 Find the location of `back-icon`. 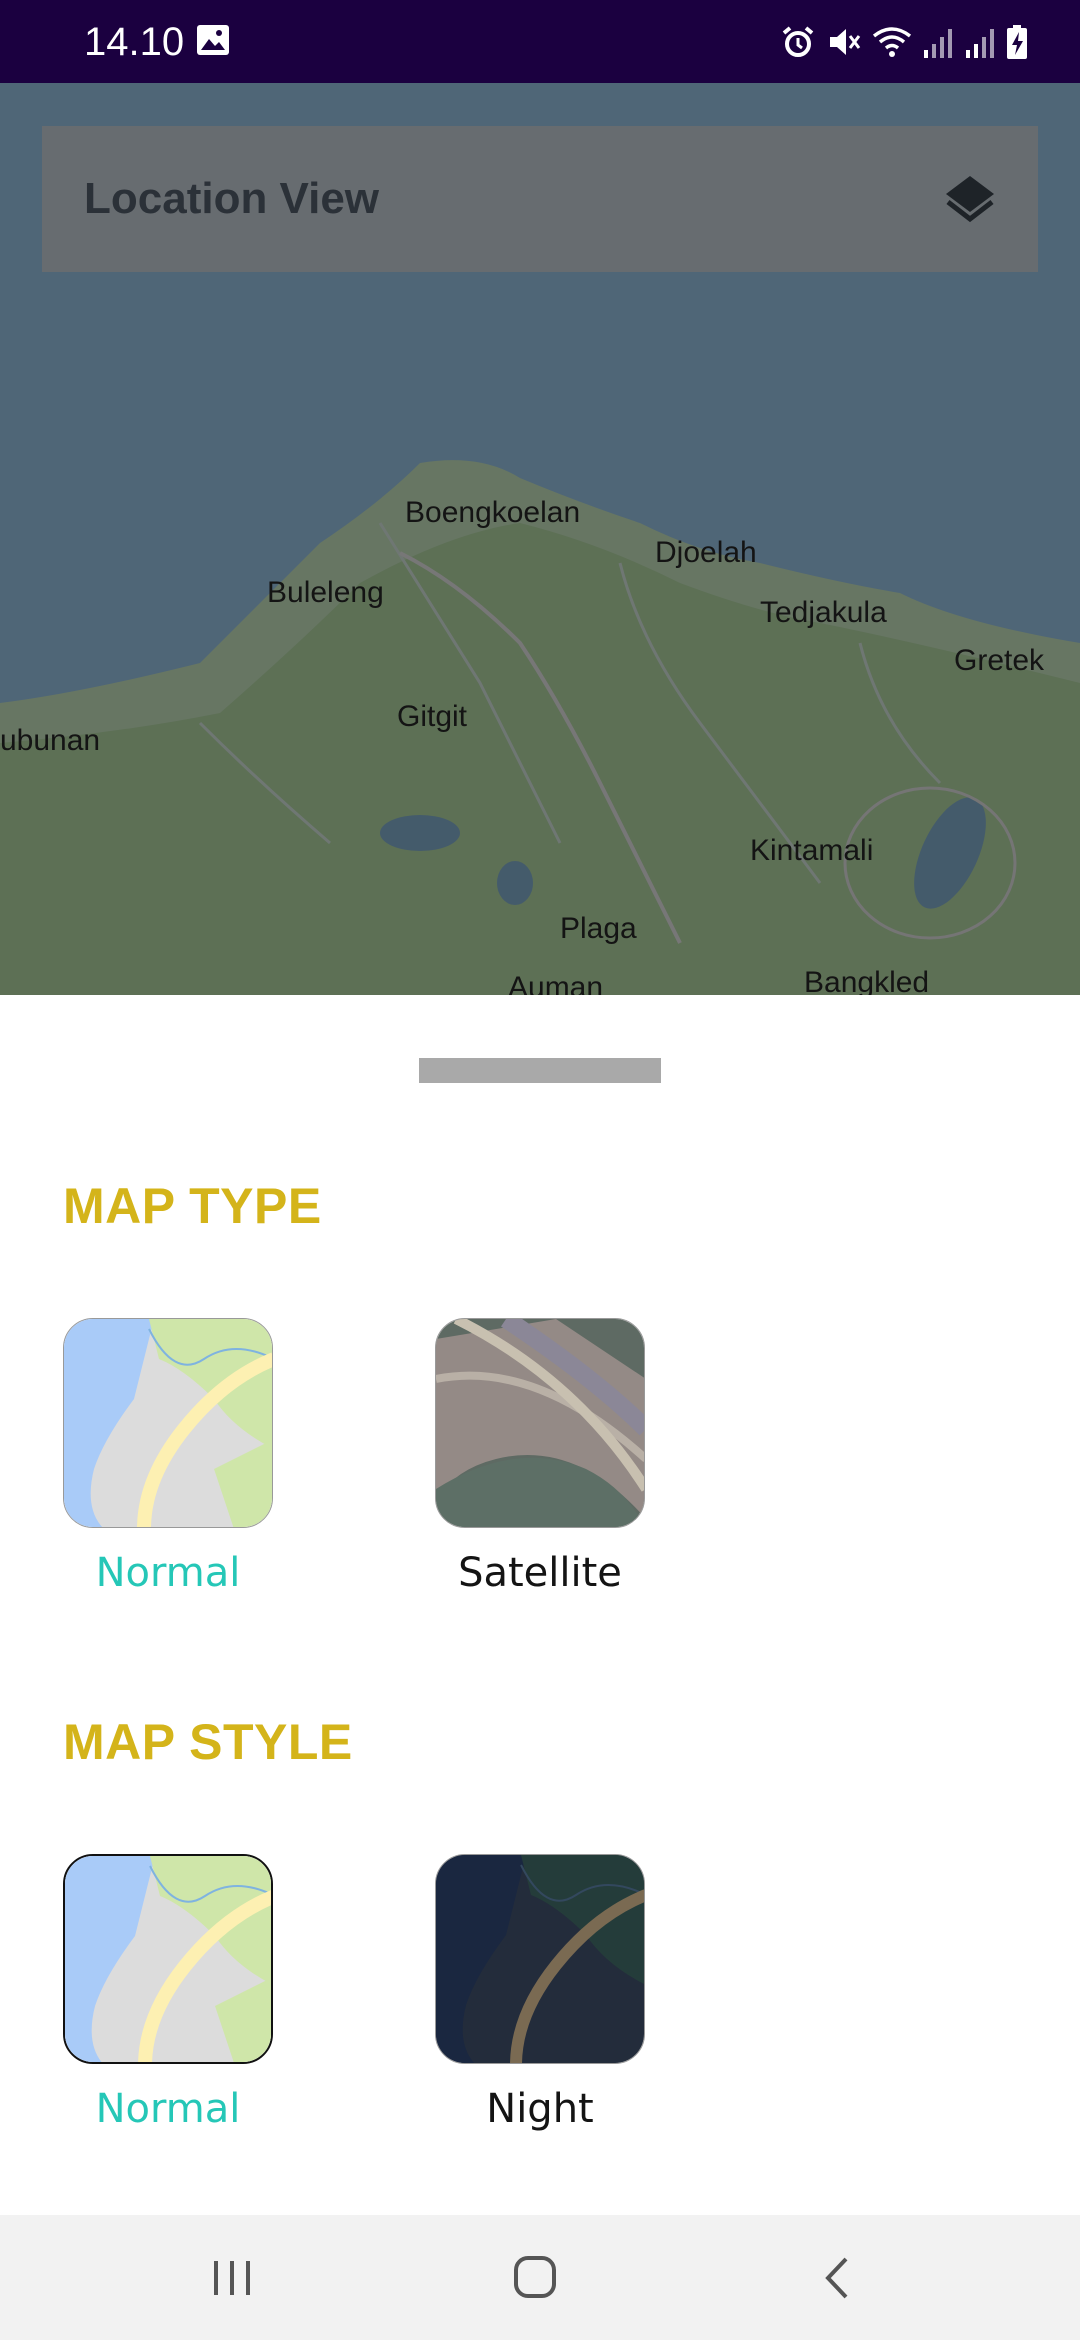

back-icon is located at coordinates (838, 2278).